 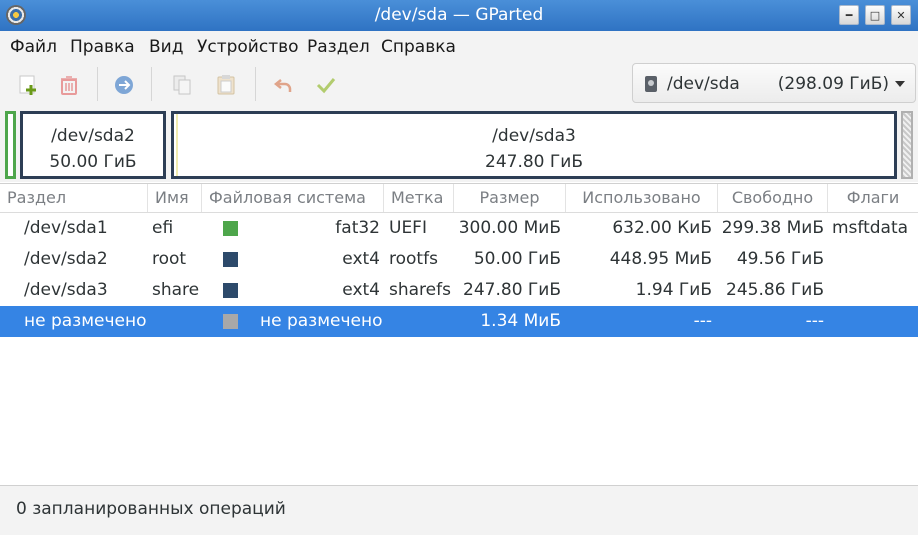 I want to click on cell-free: 245.86 ГиБ, so click(x=775, y=290).